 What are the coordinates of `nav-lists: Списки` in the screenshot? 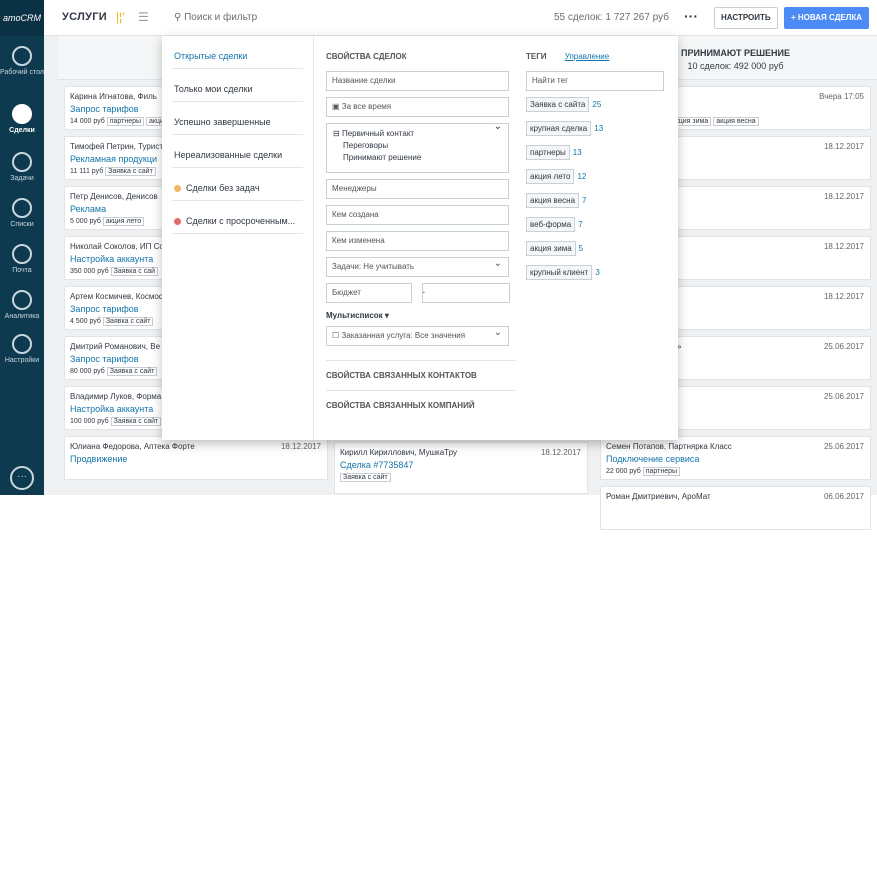 It's located at (22, 217).